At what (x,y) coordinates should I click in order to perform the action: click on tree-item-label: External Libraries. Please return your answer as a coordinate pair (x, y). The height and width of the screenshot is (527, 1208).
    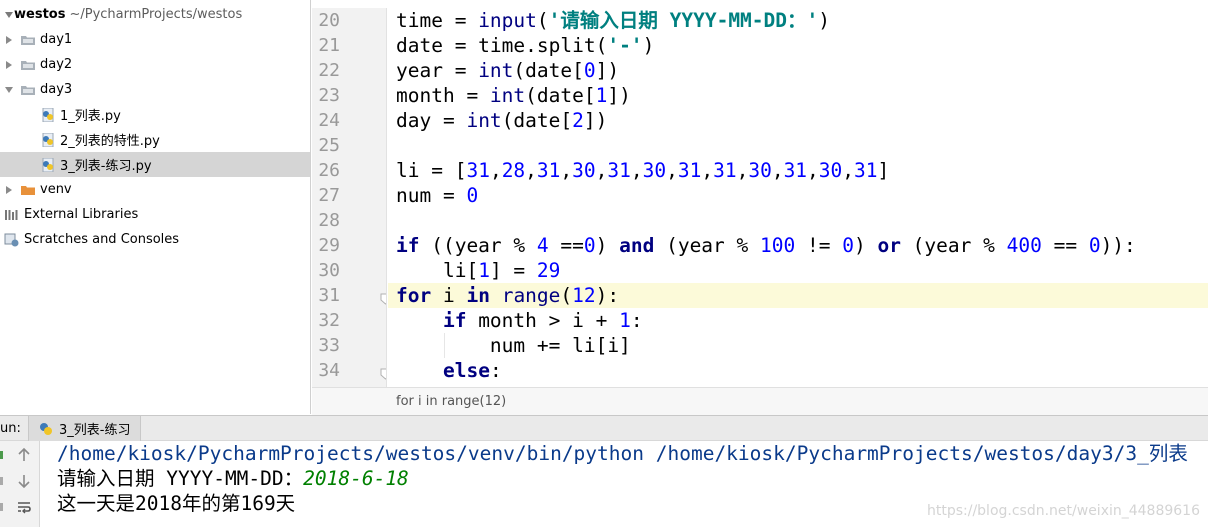
    Looking at the image, I should click on (81, 214).